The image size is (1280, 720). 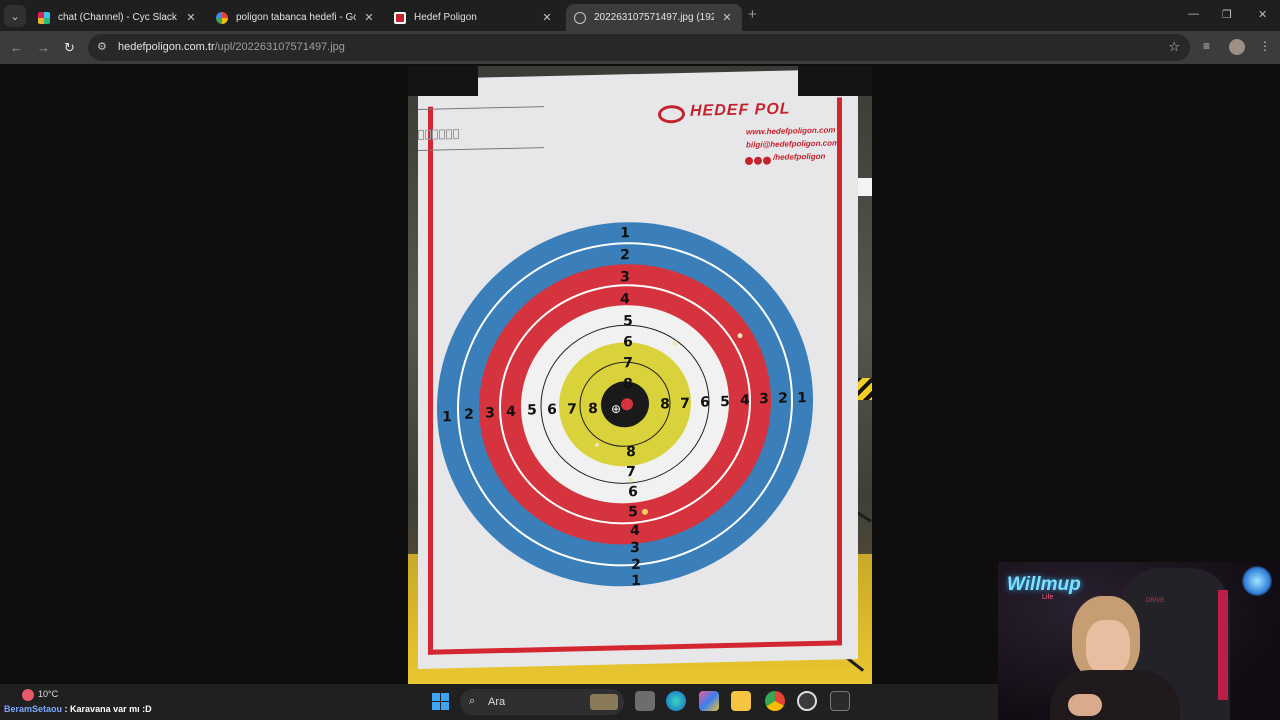 What do you see at coordinates (472, 701) in the screenshot?
I see `search-icon: ⌕` at bounding box center [472, 701].